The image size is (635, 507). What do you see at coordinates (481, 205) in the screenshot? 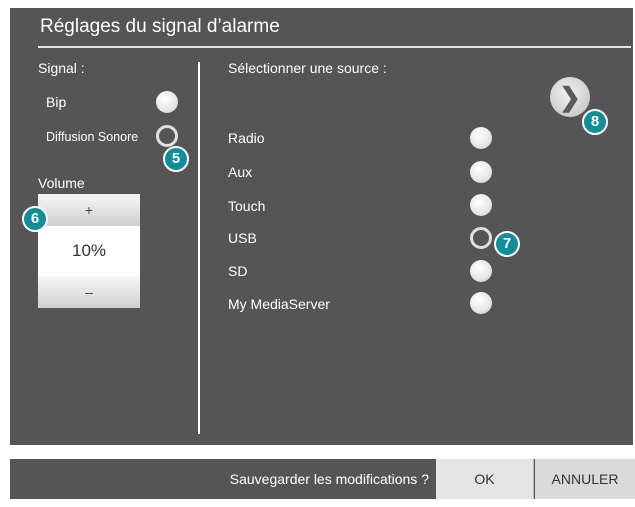
I see `source-item-touch-radio` at bounding box center [481, 205].